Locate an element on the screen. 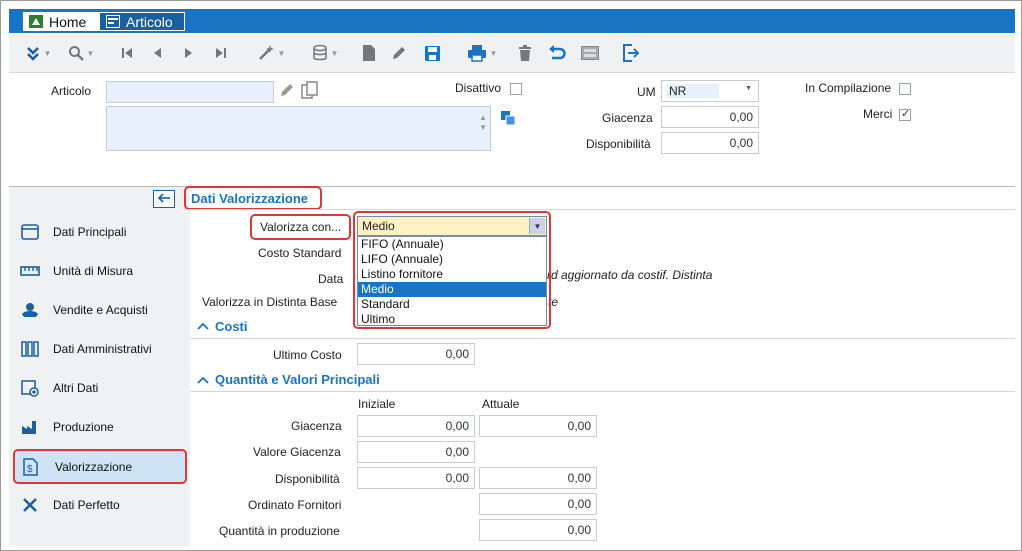  document-icon is located at coordinates (369, 53).